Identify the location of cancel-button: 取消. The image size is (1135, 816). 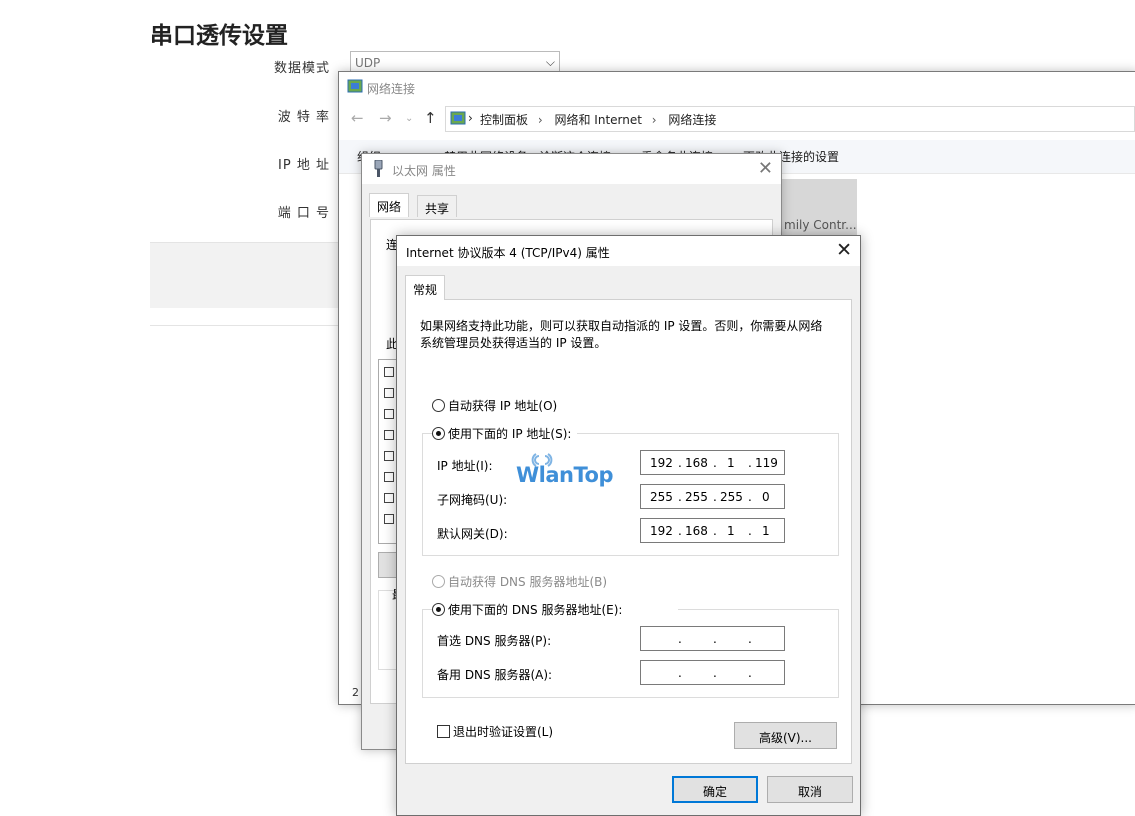
(810, 789).